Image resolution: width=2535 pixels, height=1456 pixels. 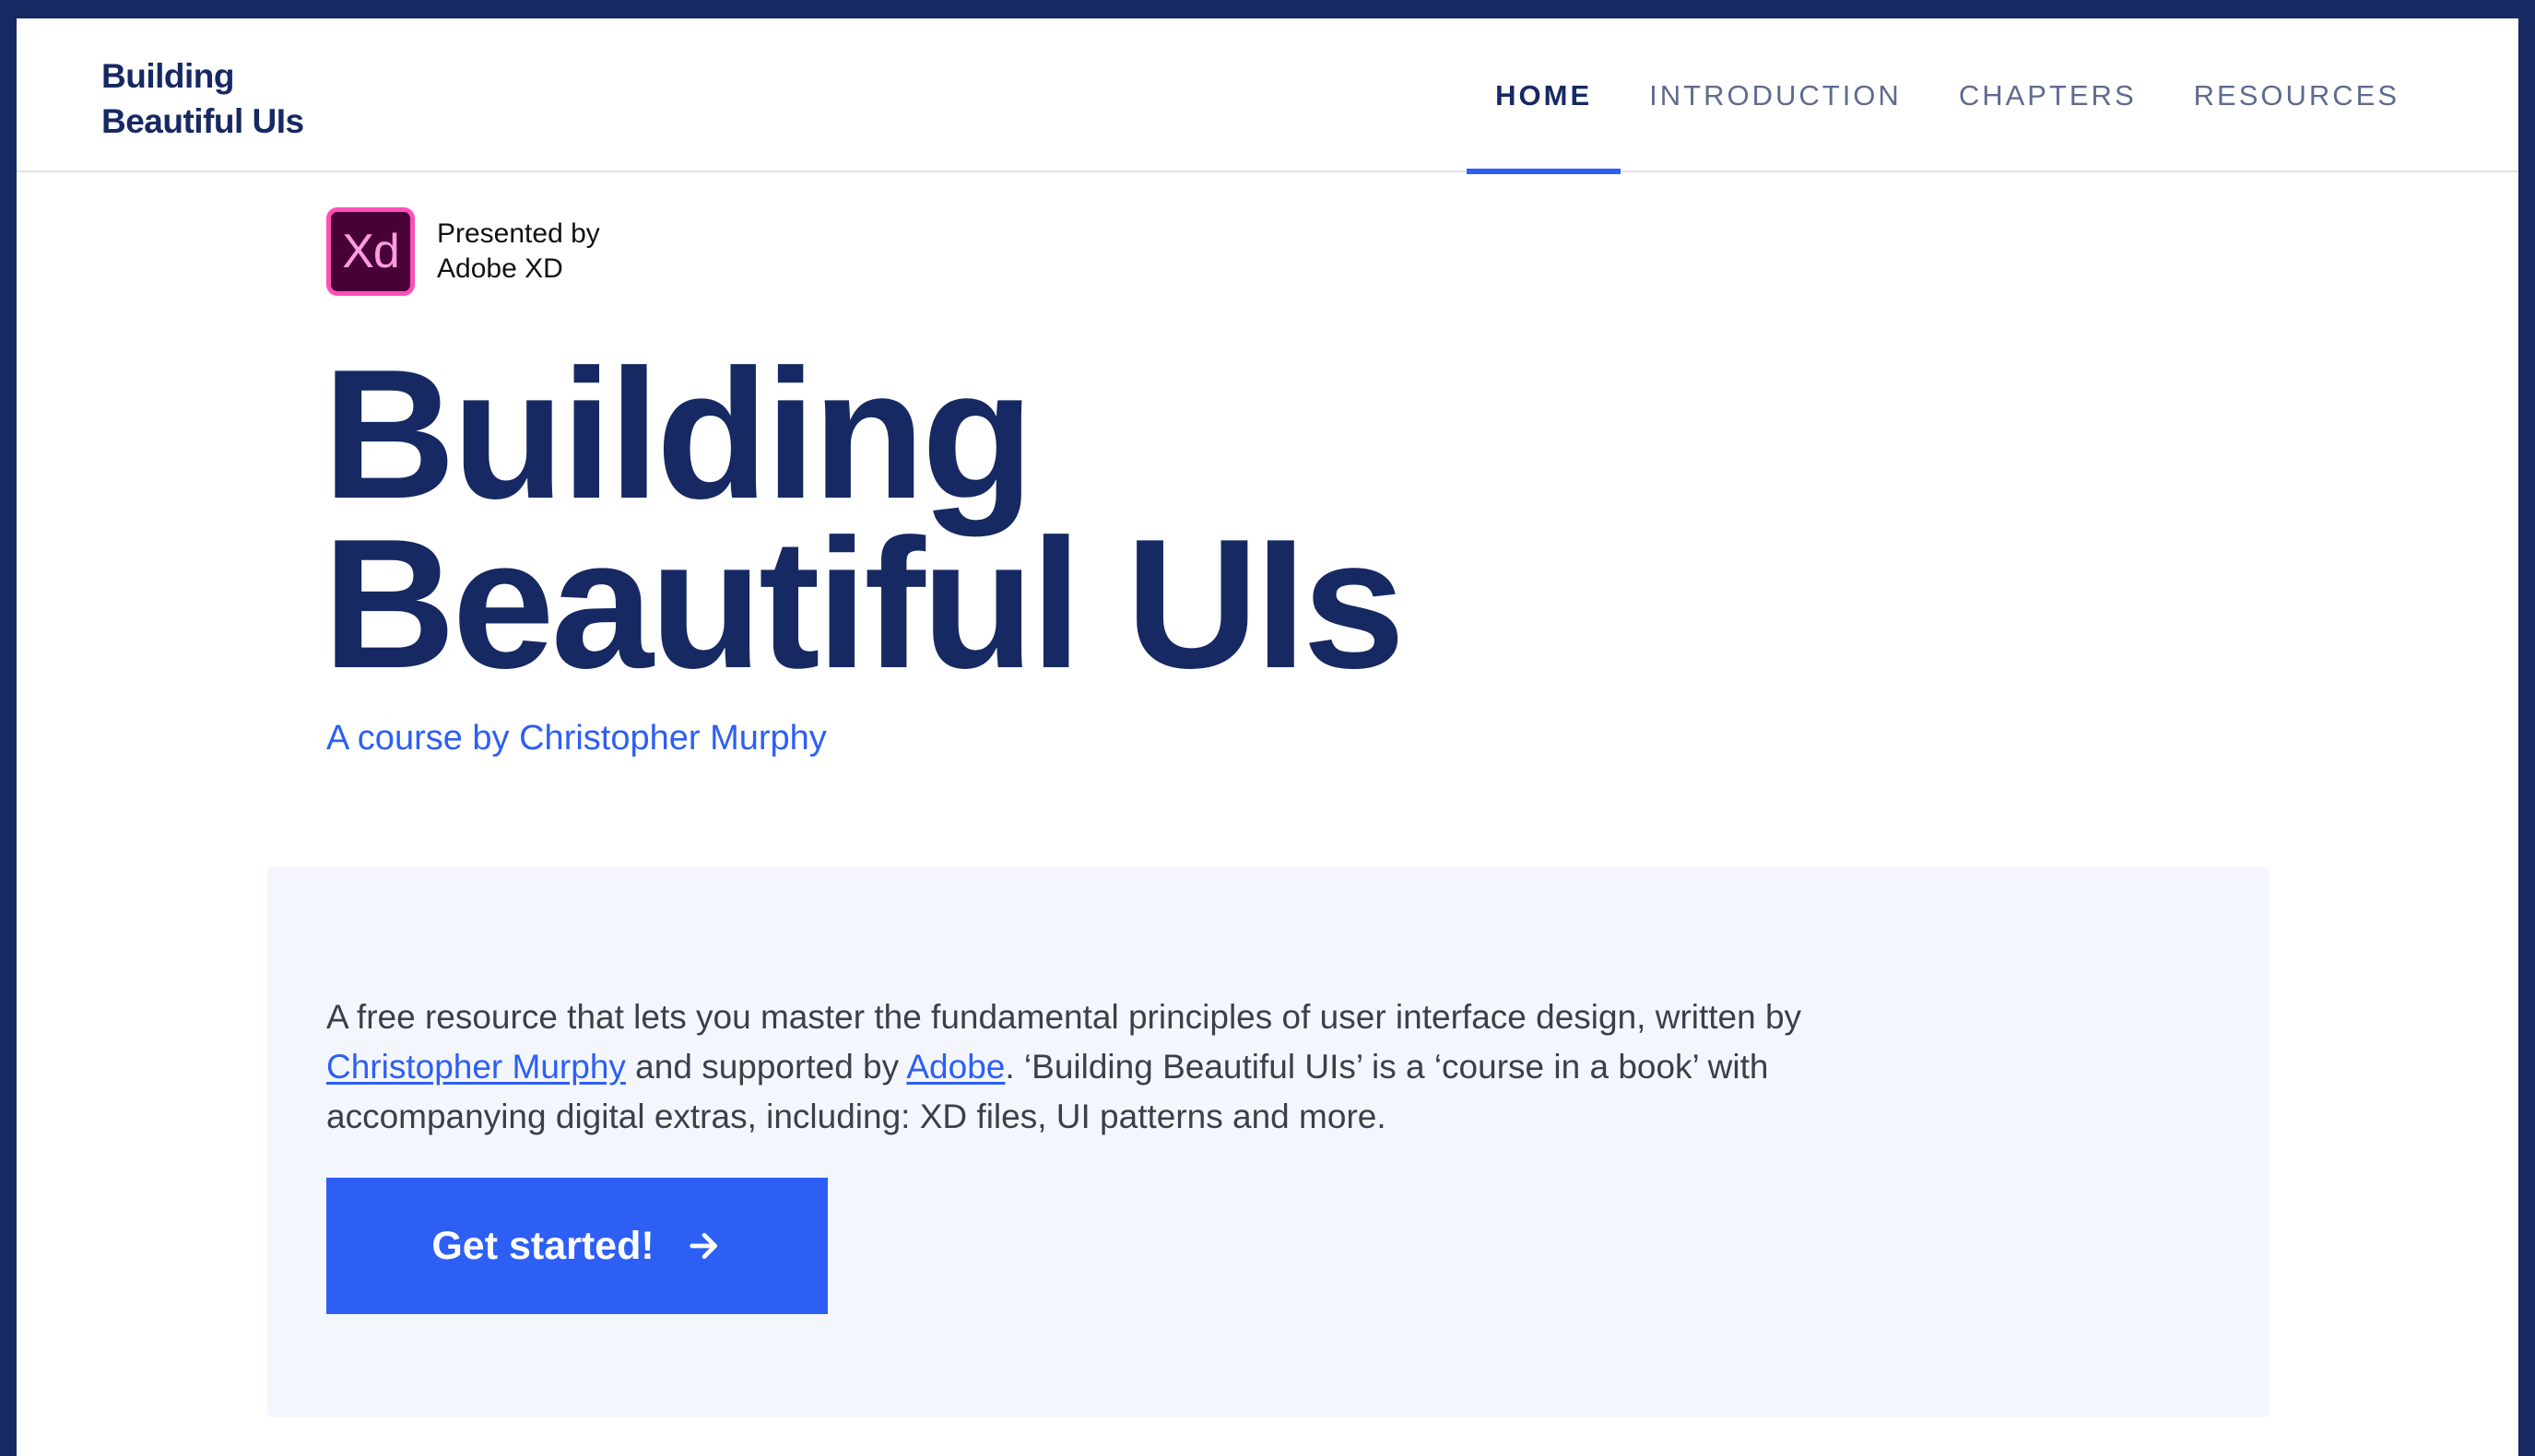 I want to click on adobe-link: Adobe, so click(x=955, y=1067).